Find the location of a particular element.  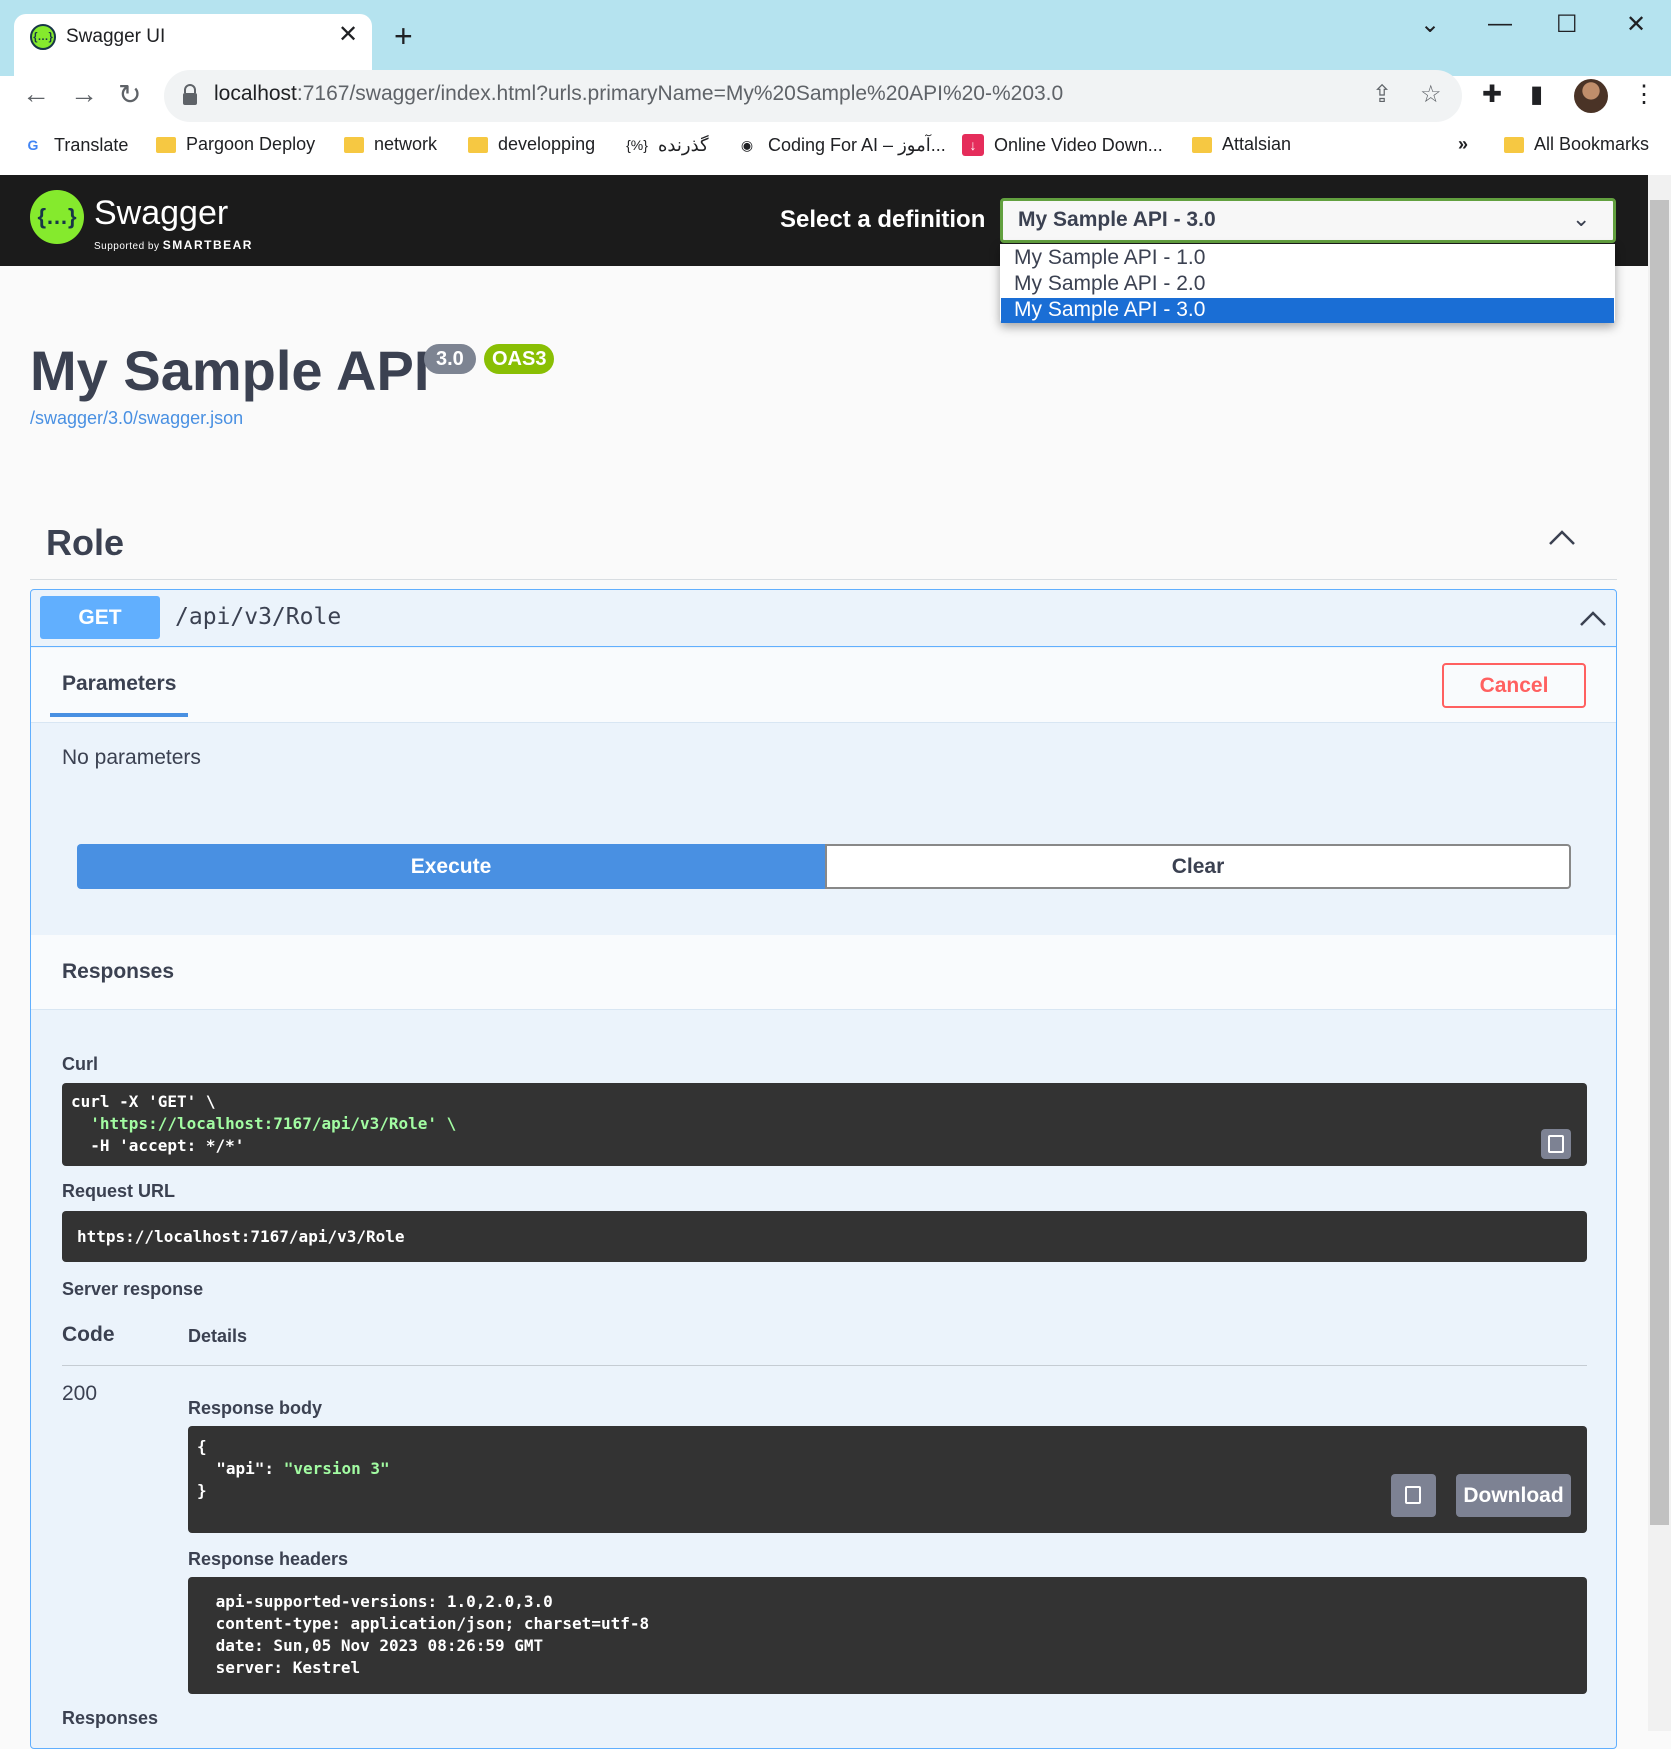

swagger-logo-subtitle: Supported by SMARTBEAR is located at coordinates (173, 245).